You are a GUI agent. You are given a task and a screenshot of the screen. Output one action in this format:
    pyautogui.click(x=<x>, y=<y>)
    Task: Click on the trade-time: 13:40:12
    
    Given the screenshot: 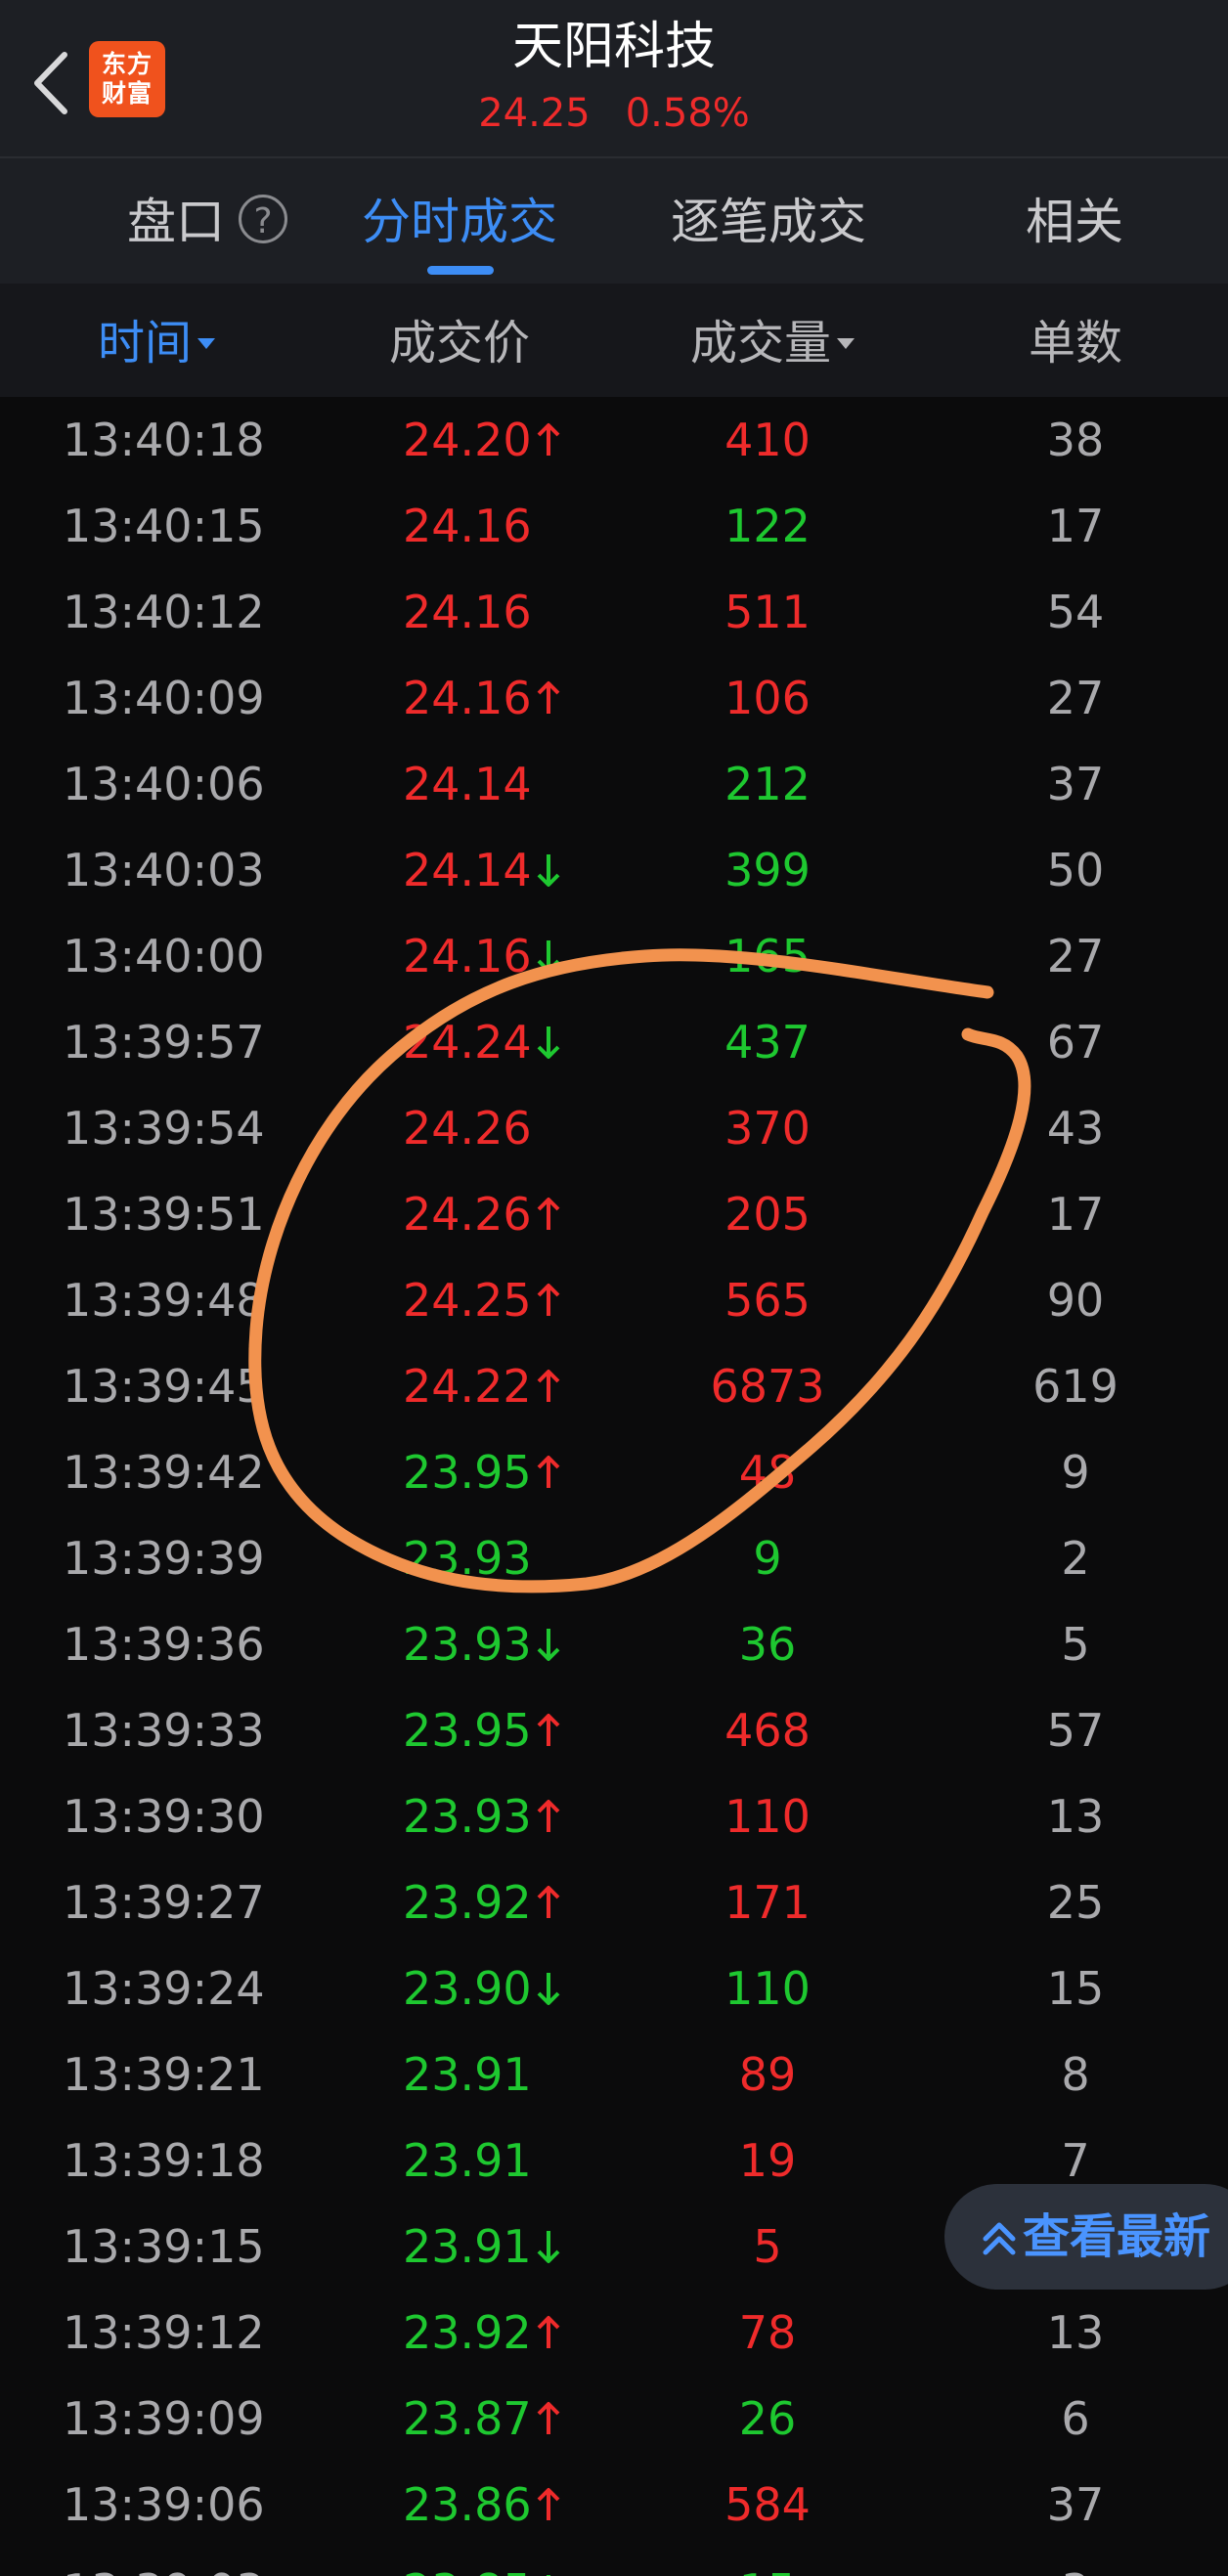 What is the action you would take?
    pyautogui.click(x=164, y=612)
    